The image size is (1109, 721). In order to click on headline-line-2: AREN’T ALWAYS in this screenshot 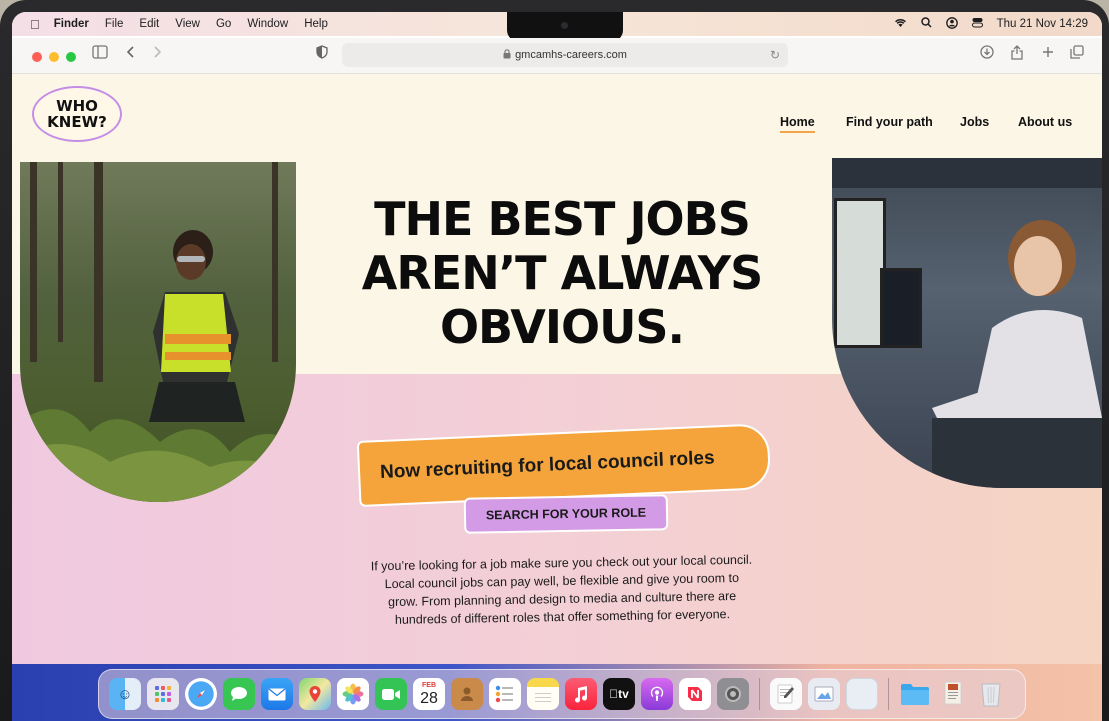, I will do `click(562, 273)`.